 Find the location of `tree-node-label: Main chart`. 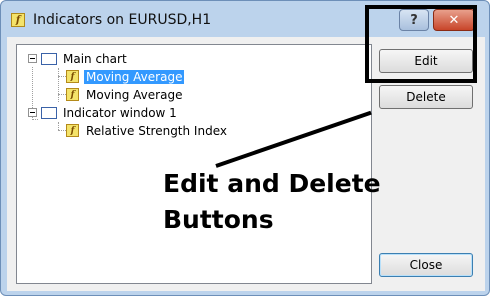

tree-node-label: Main chart is located at coordinates (95, 58).